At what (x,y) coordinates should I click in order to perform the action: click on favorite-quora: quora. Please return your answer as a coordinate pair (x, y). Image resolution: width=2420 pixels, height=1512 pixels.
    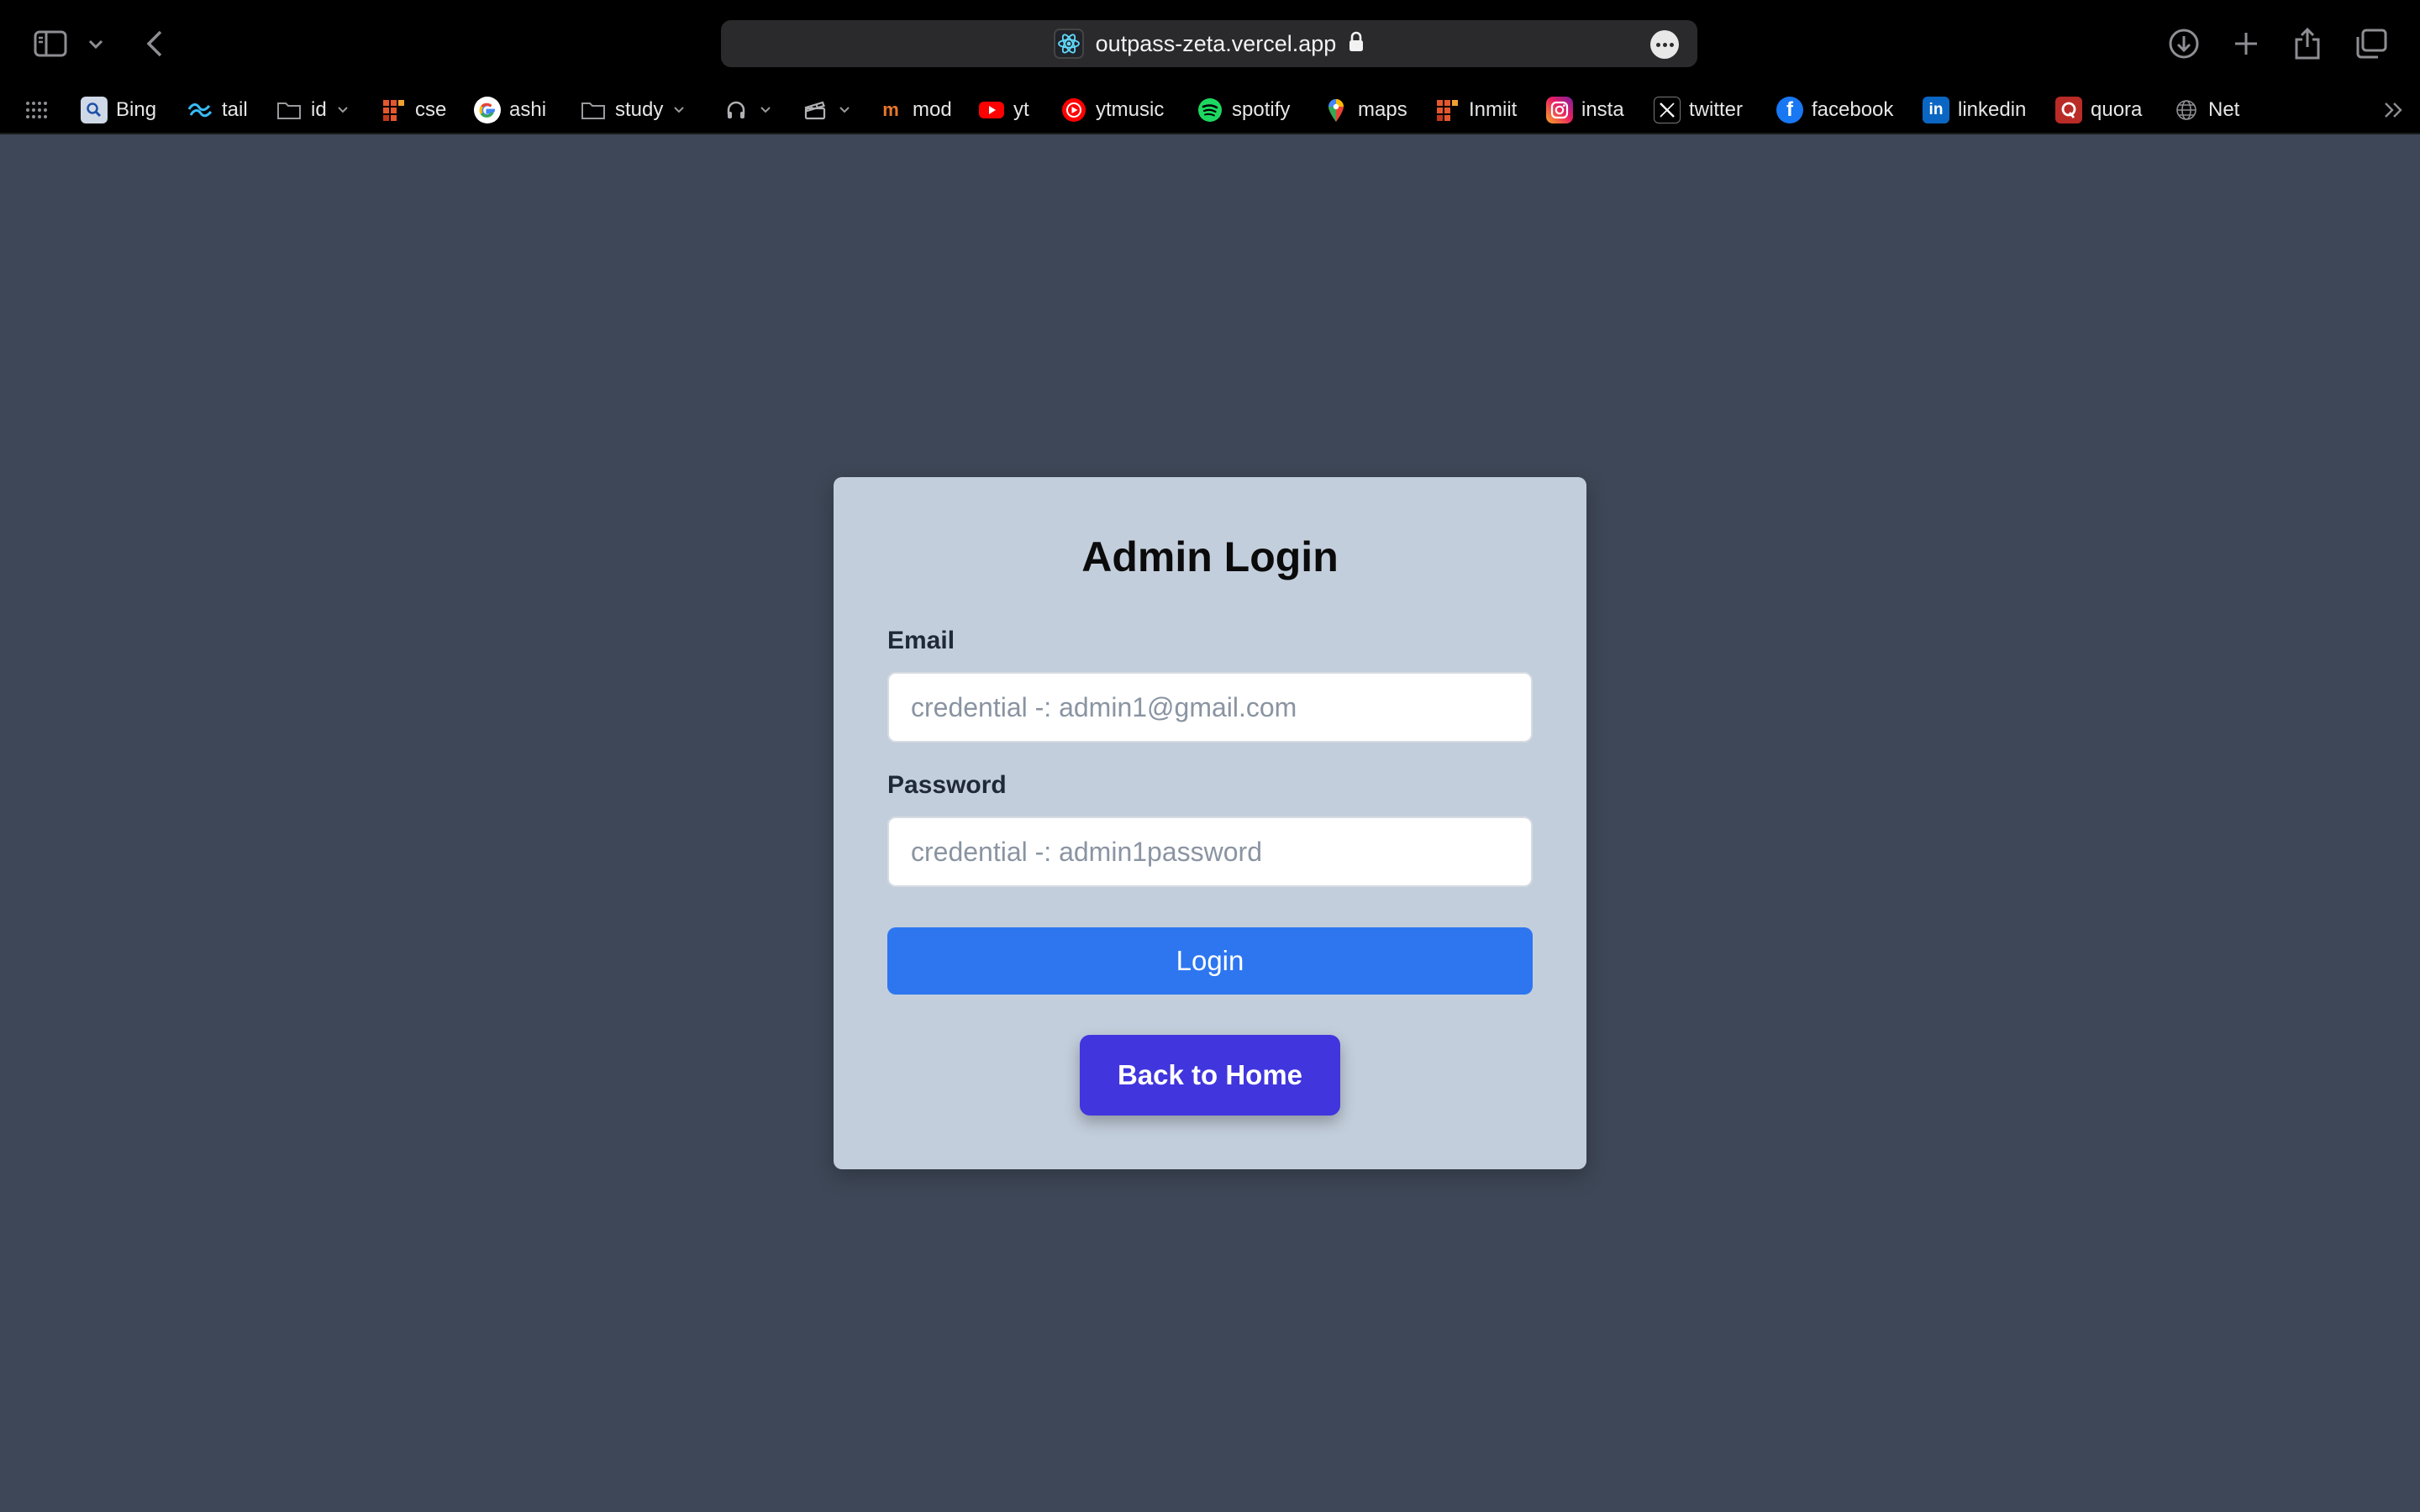
    Looking at the image, I should click on (2098, 110).